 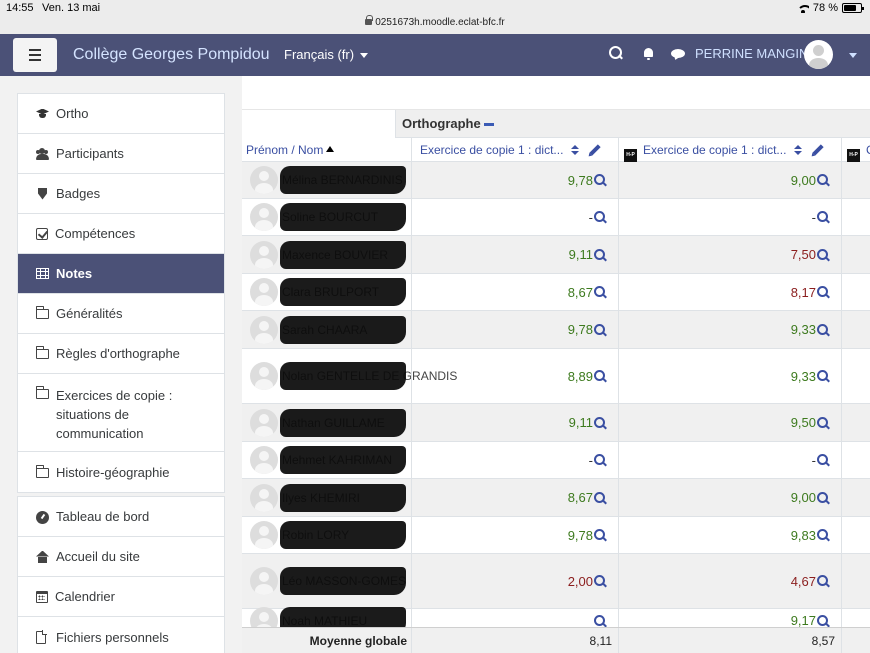 I want to click on grade-cell: 8,17, so click(x=729, y=292).